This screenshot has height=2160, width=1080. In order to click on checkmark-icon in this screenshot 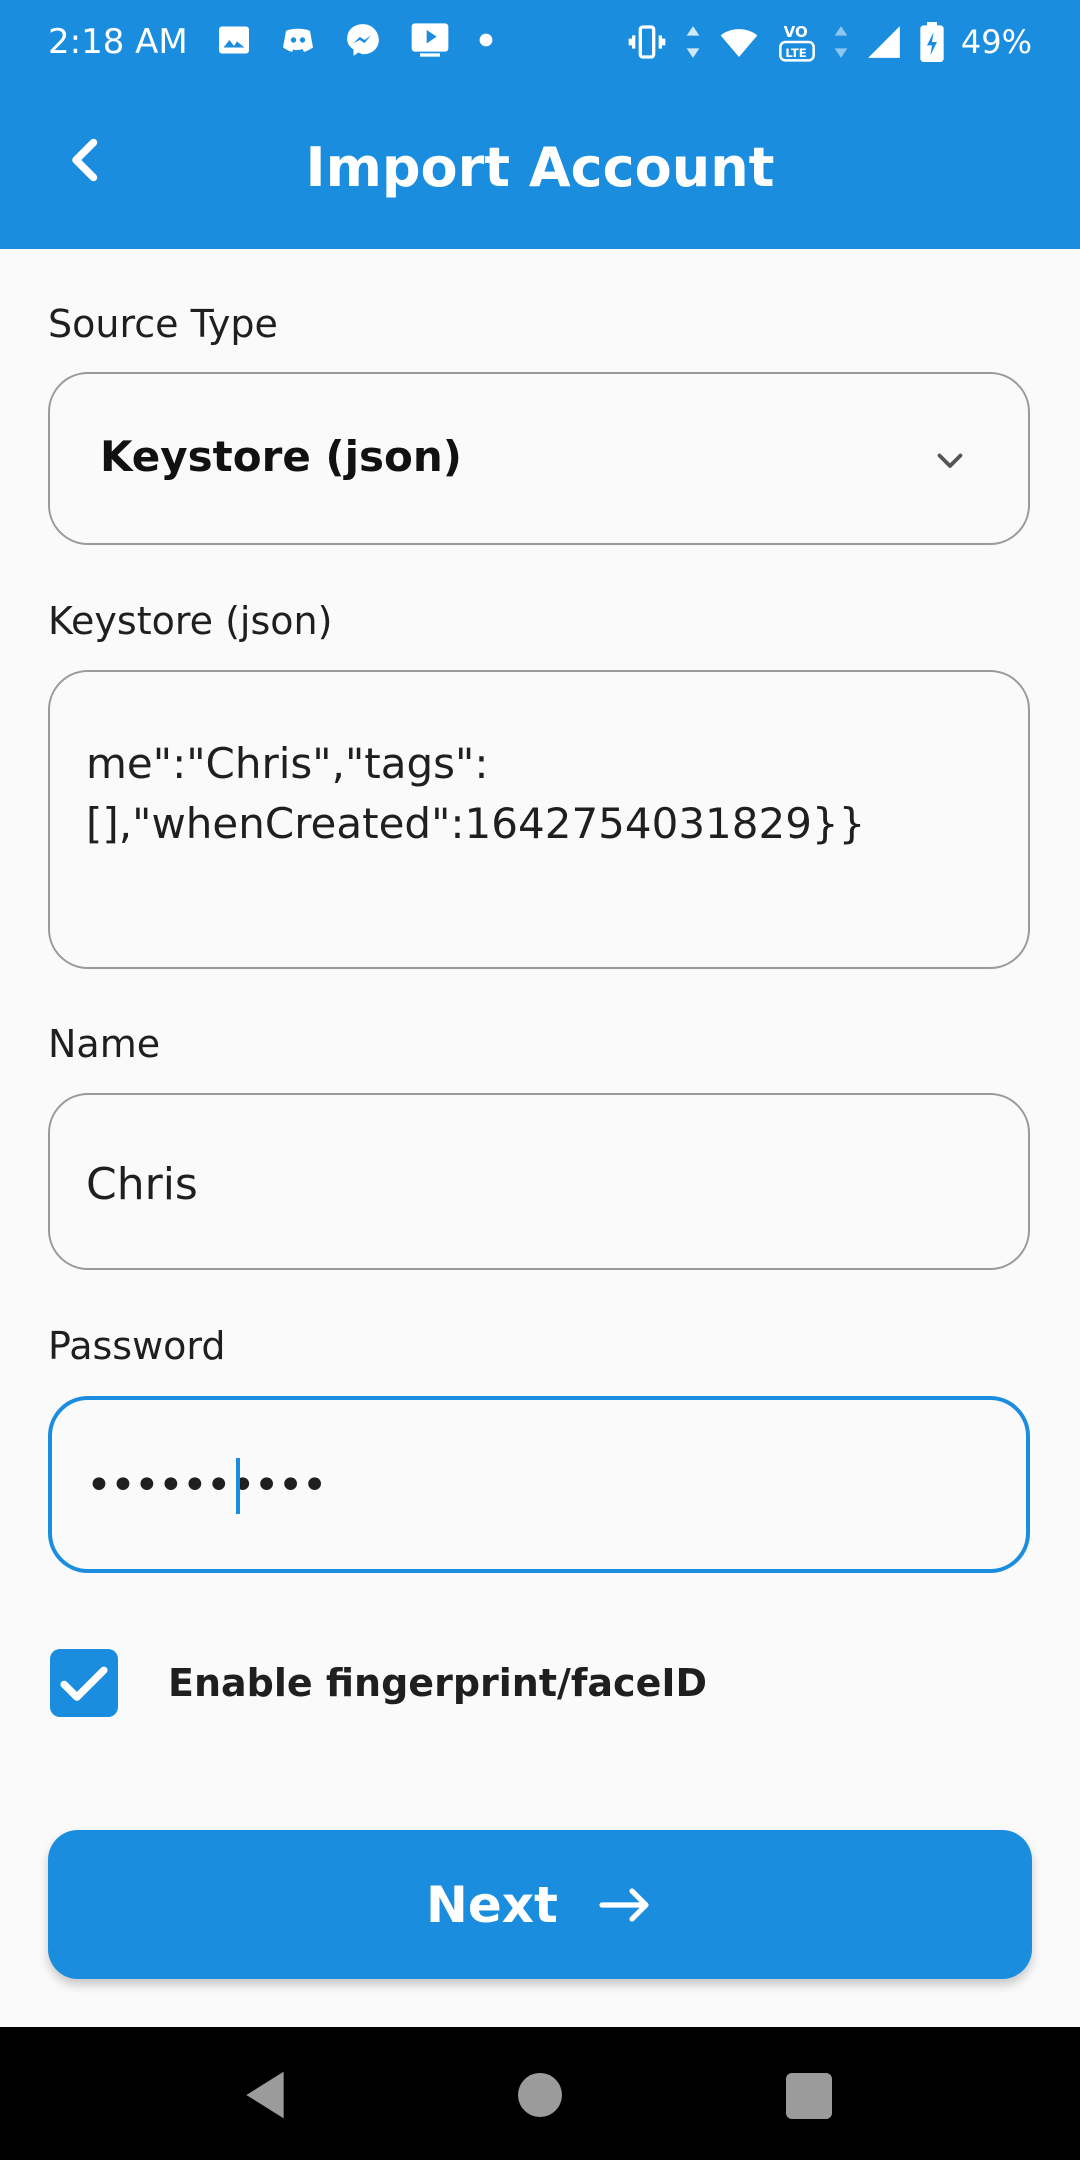, I will do `click(84, 1683)`.